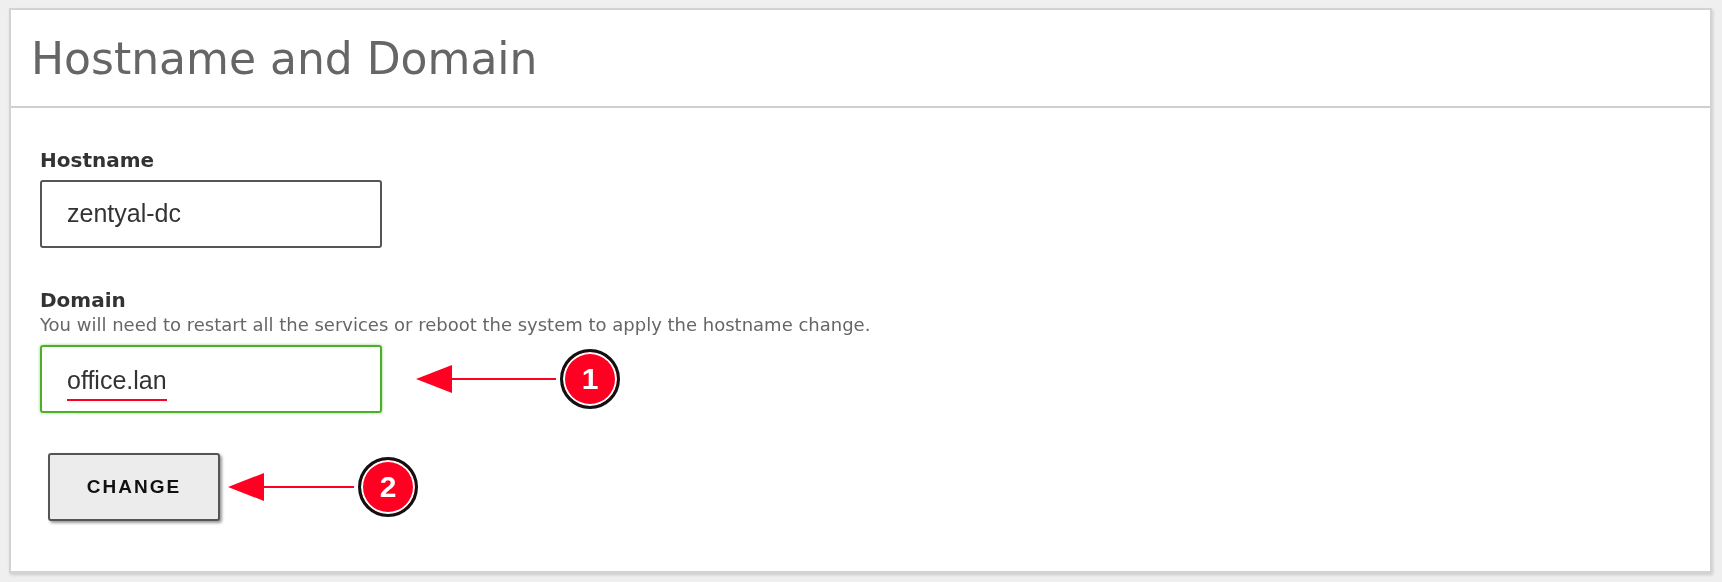 The image size is (1722, 582). I want to click on callout-number: 2, so click(388, 487).